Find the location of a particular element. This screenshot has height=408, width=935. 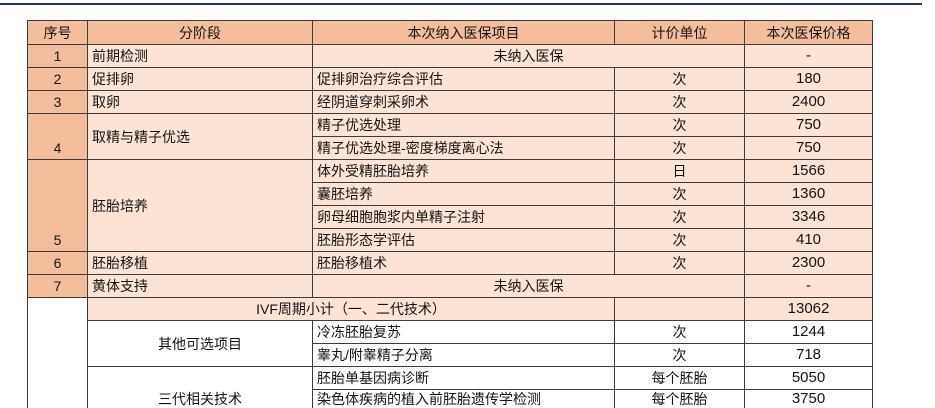

blank-index-cell is located at coordinates (57, 352).